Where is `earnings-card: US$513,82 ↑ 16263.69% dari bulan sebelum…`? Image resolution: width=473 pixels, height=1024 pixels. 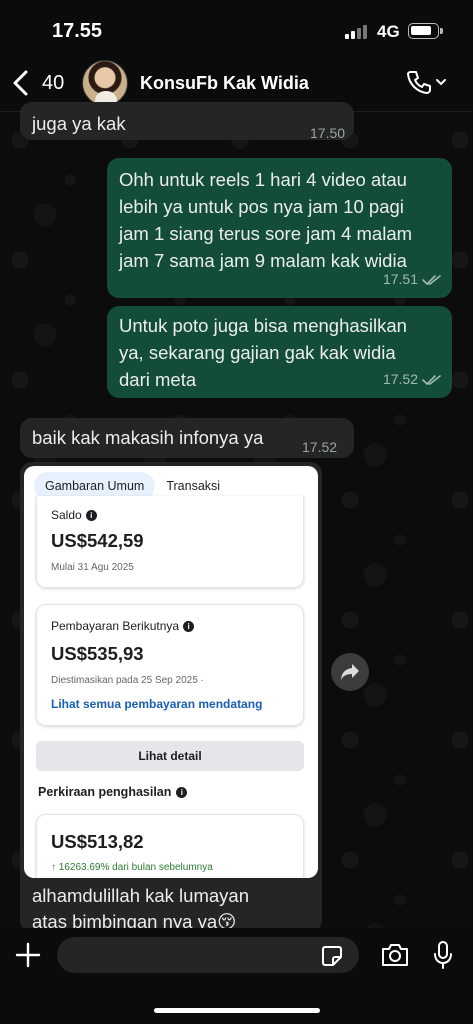 earnings-card: US$513,82 ↑ 16263.69% dari bulan sebelum… is located at coordinates (170, 846).